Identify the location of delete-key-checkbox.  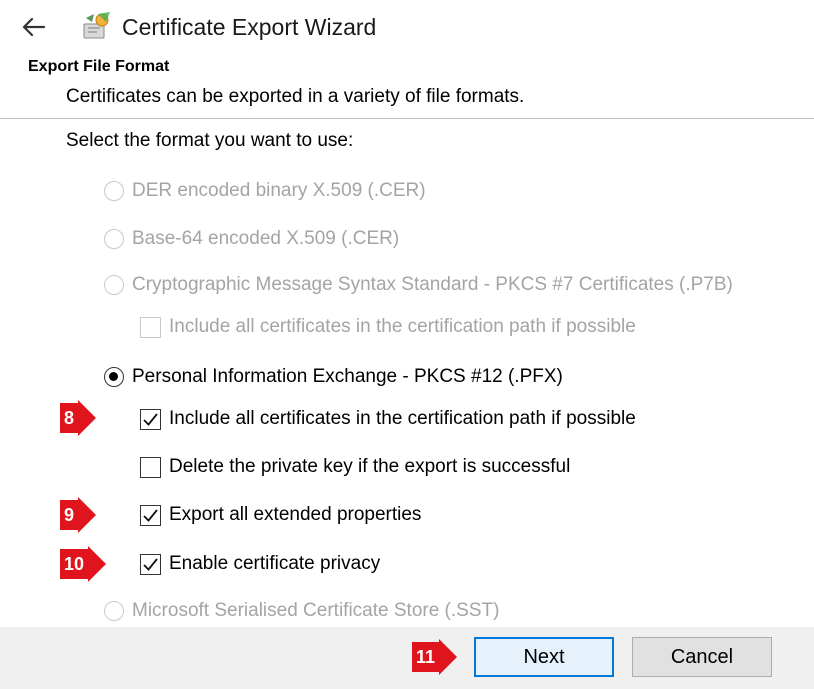
(150, 467).